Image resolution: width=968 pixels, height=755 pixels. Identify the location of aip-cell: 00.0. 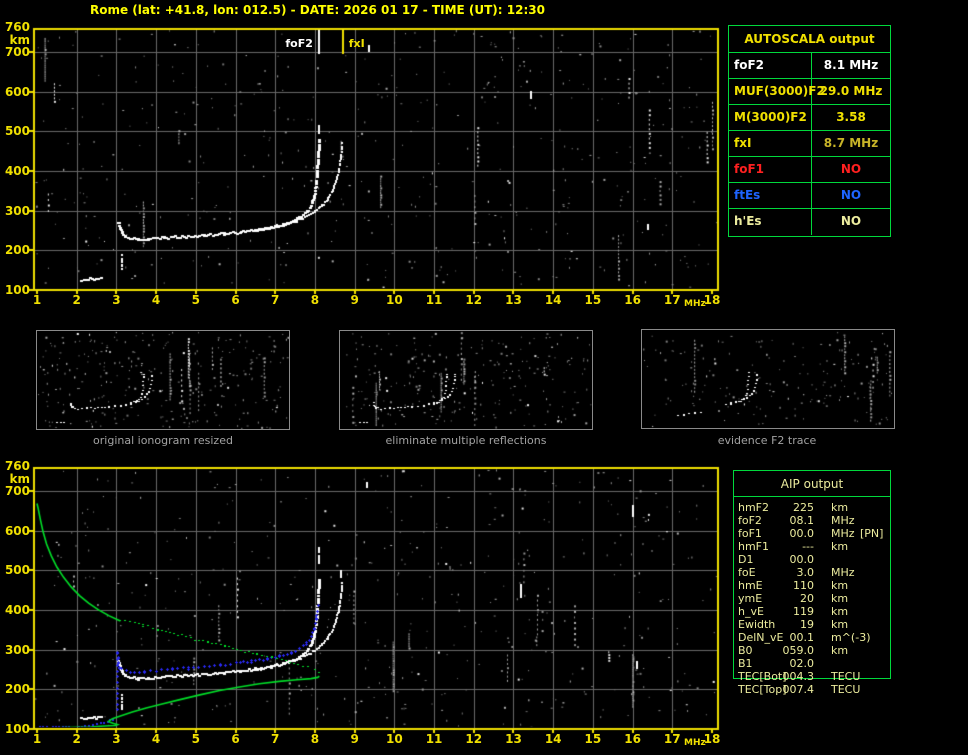
(802, 559).